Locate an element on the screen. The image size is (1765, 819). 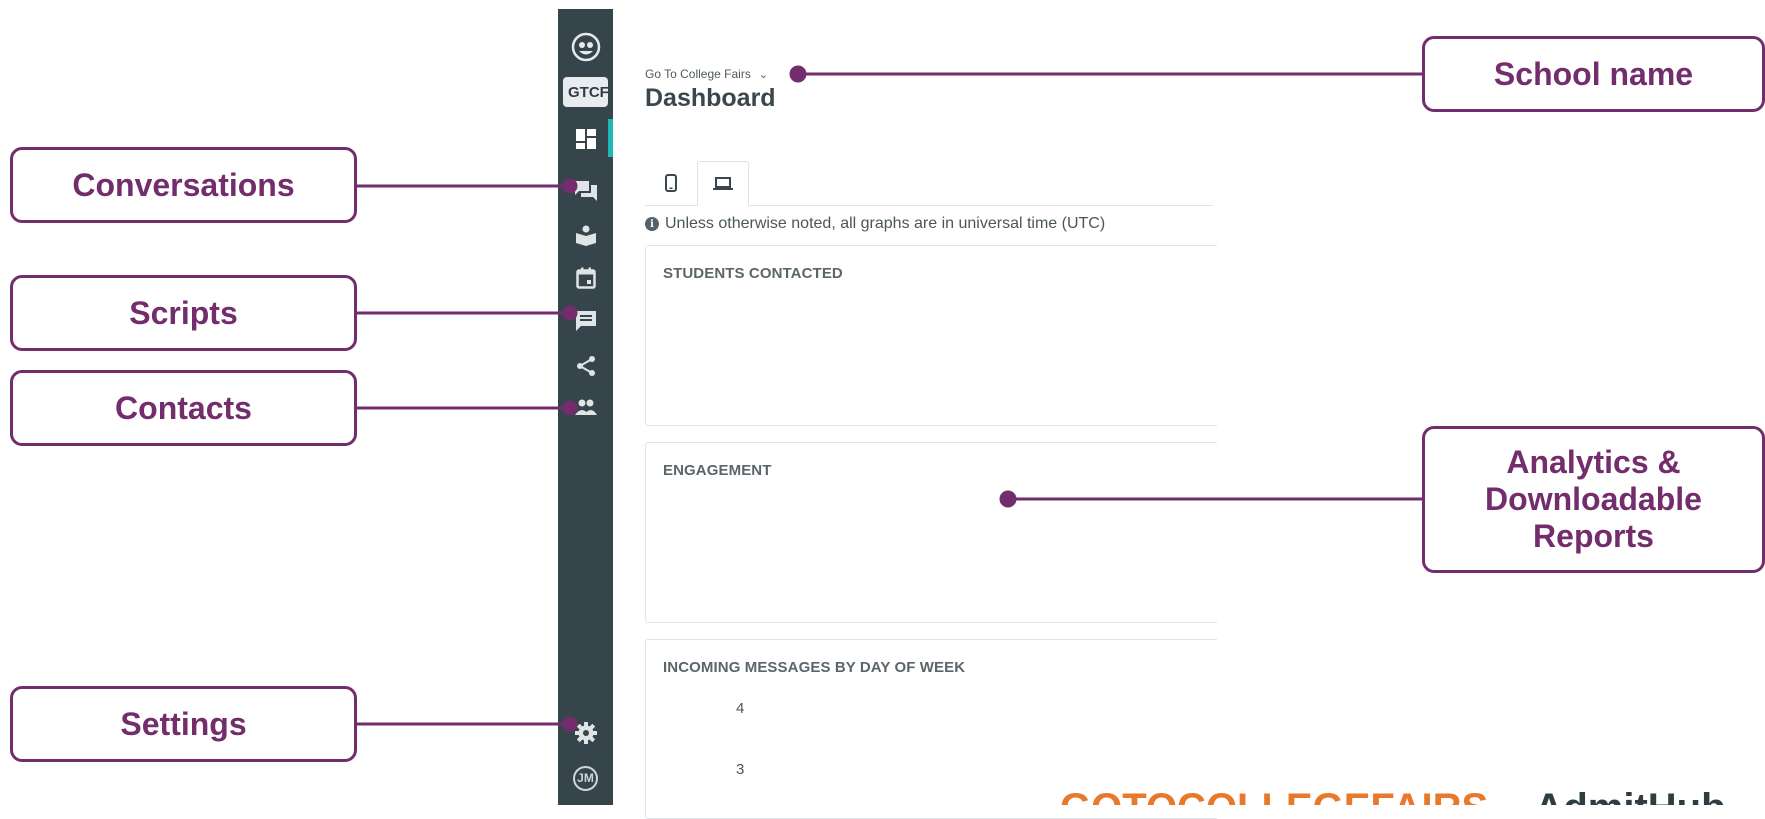
callout-label: Conversations is located at coordinates (183, 184).